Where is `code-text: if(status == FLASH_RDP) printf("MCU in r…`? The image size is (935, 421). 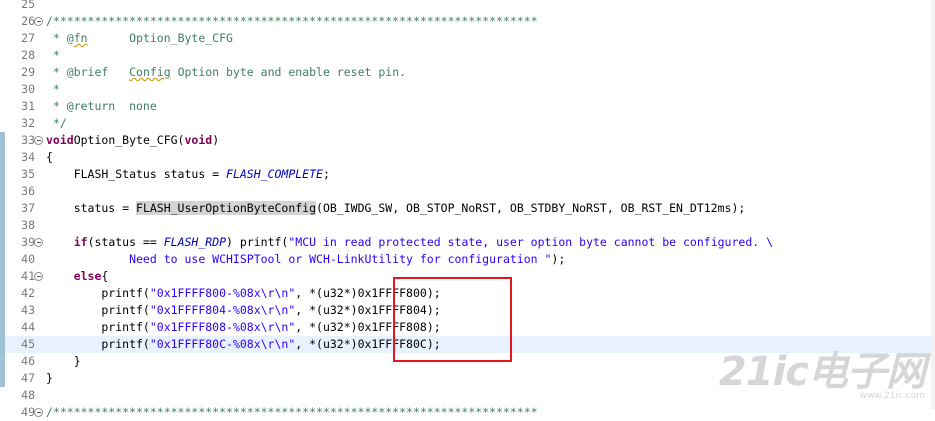 code-text: if(status == FLASH_RDP) printf("MCU in r… is located at coordinates (409, 242).